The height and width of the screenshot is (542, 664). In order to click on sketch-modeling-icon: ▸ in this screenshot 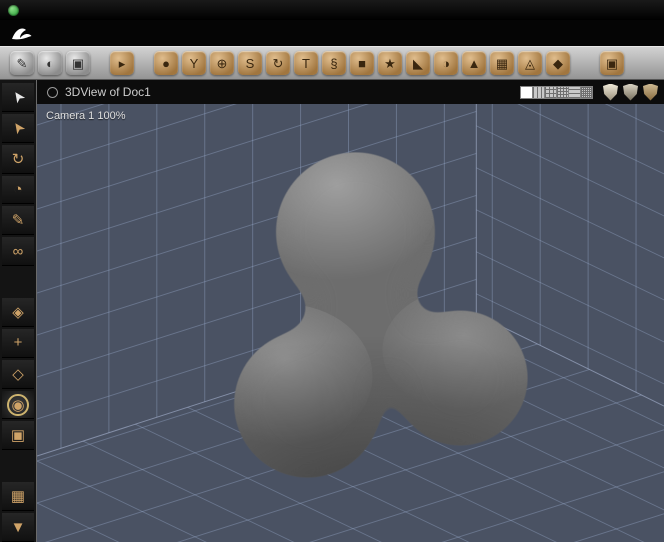, I will do `click(122, 63)`.